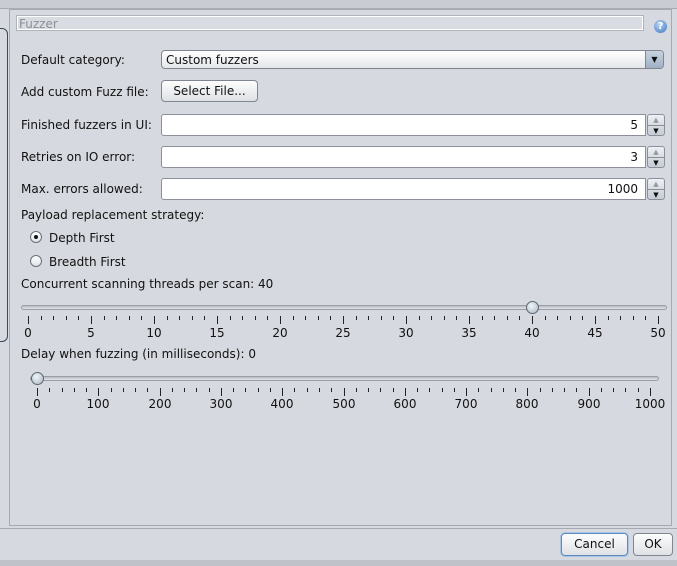 This screenshot has width=677, height=566. I want to click on cancel-button: Cancel, so click(594, 544).